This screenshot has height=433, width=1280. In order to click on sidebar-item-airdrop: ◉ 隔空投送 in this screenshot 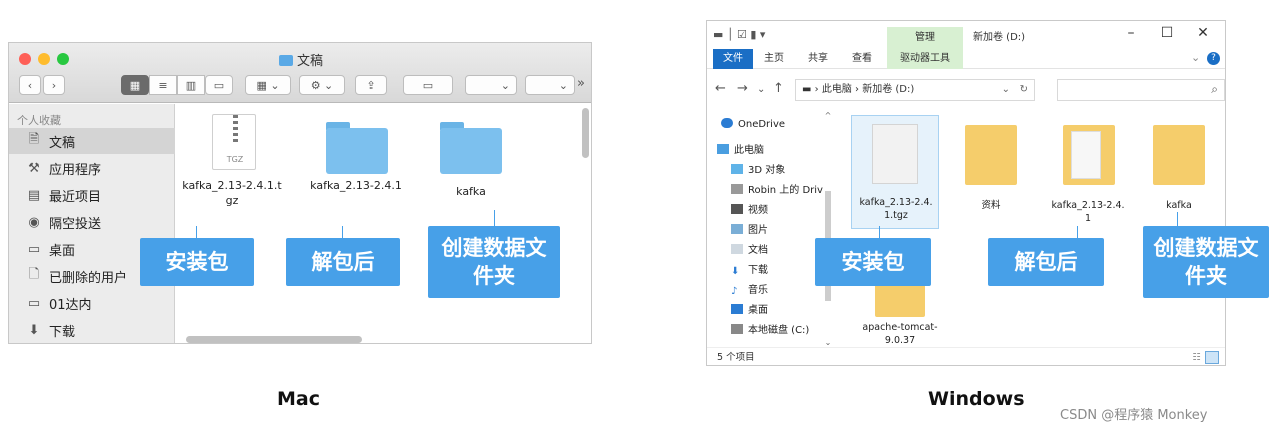, I will do `click(92, 222)`.